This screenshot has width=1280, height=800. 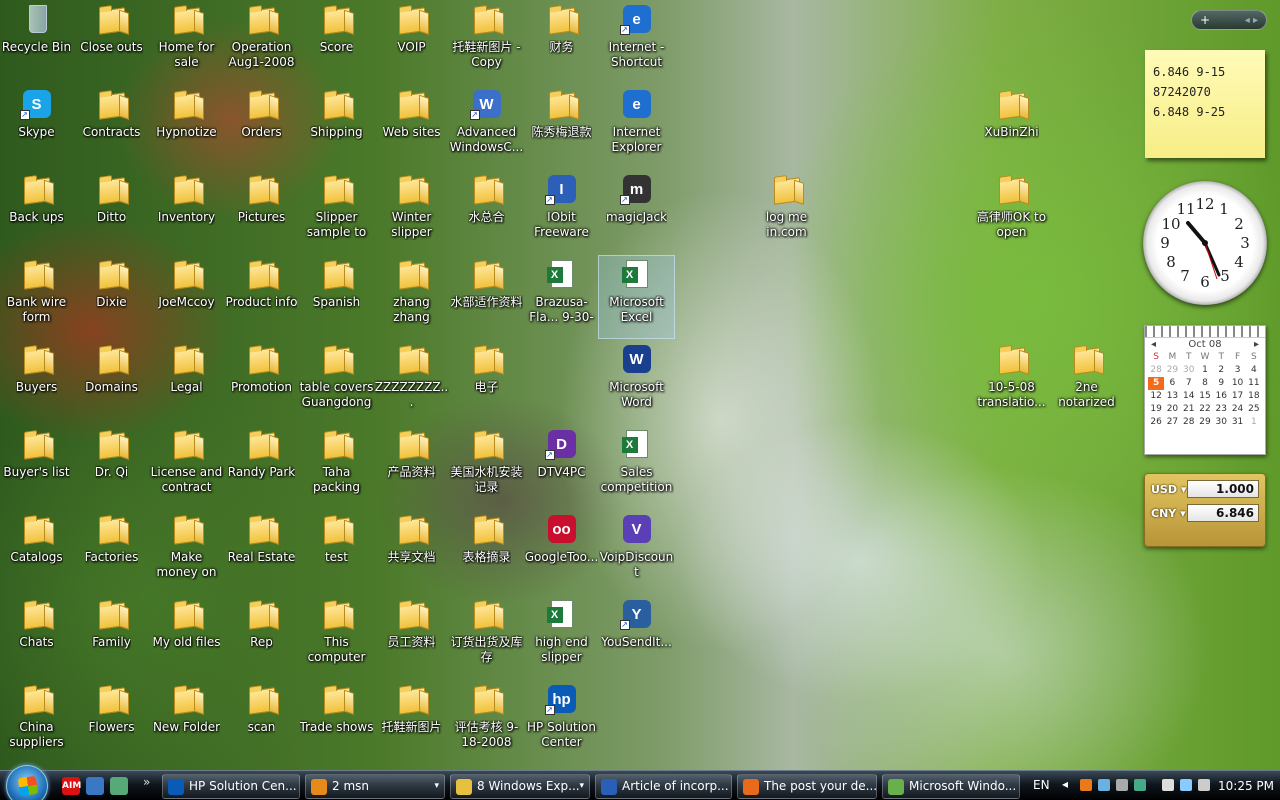 What do you see at coordinates (1204, 785) in the screenshot?
I see `volume-icon` at bounding box center [1204, 785].